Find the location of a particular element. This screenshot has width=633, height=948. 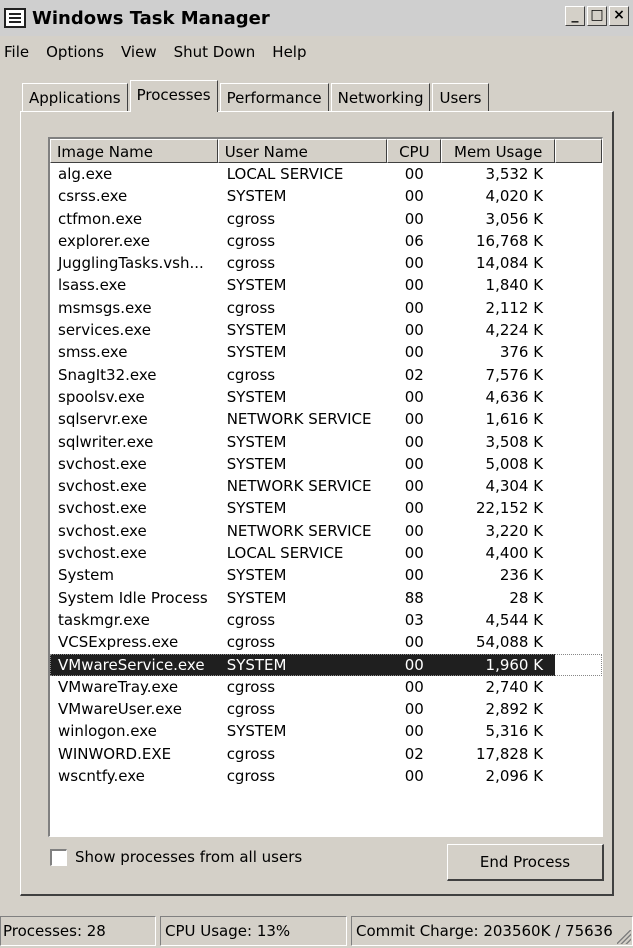

table-row: services.exe SYSTEM 00 4,224 K is located at coordinates (326, 330).